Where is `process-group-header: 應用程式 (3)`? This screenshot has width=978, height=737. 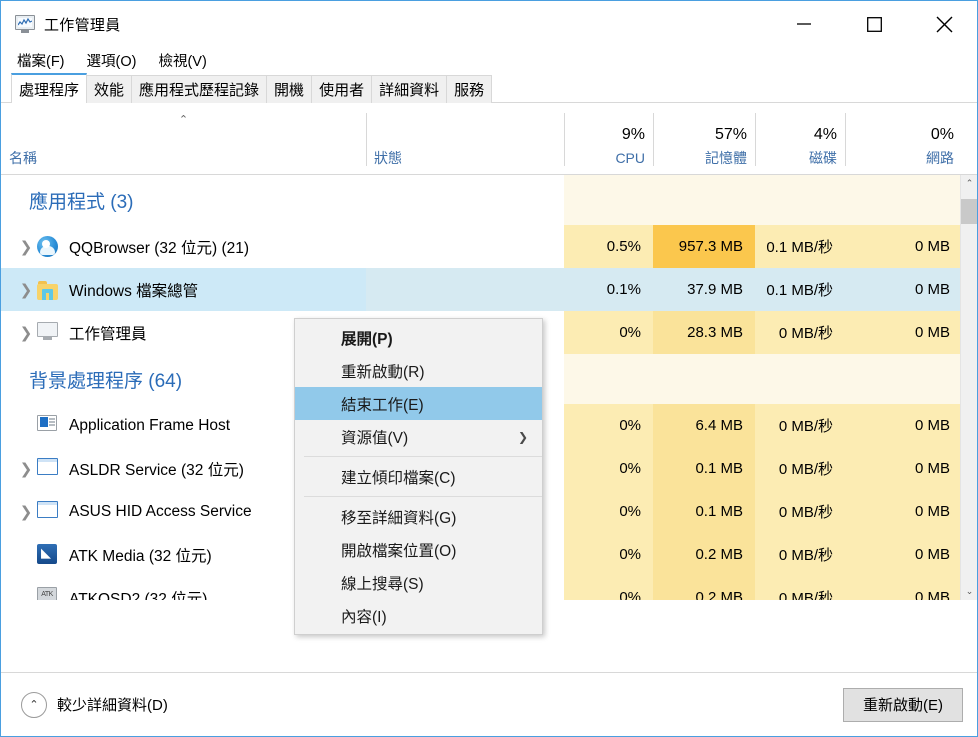 process-group-header: 應用程式 (3) is located at coordinates (481, 200).